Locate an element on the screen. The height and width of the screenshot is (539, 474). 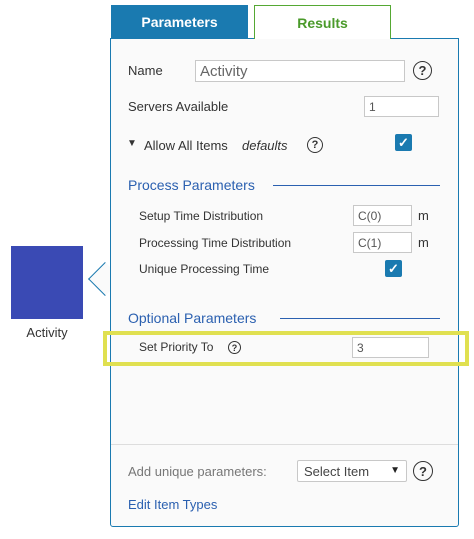
unique-processing-time-checkbox: ✓ is located at coordinates (393, 268).